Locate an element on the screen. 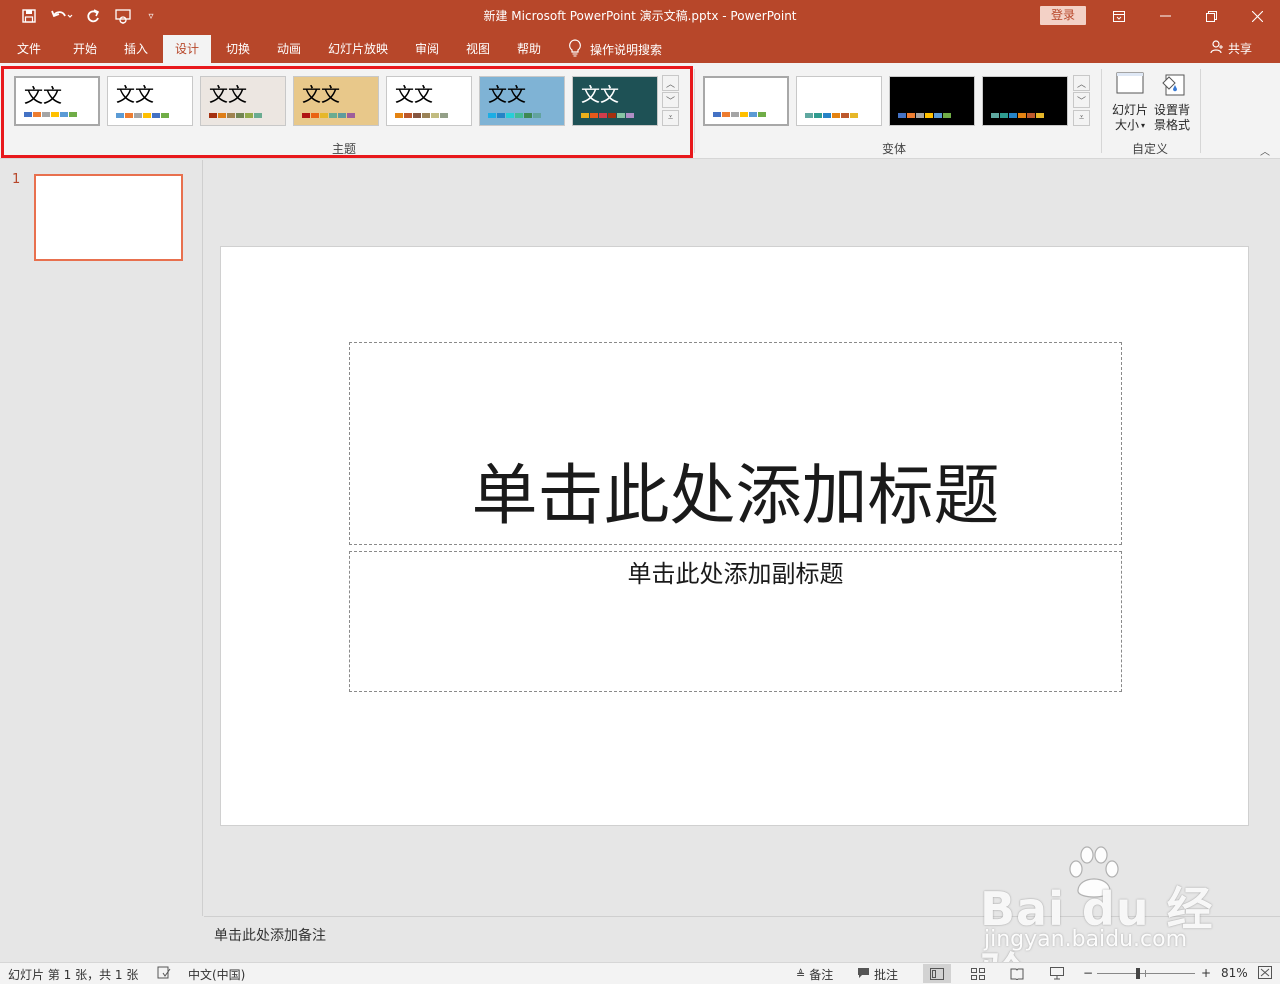  subtitle-placeholder: 单击此处添加副标题 is located at coordinates (735, 621).